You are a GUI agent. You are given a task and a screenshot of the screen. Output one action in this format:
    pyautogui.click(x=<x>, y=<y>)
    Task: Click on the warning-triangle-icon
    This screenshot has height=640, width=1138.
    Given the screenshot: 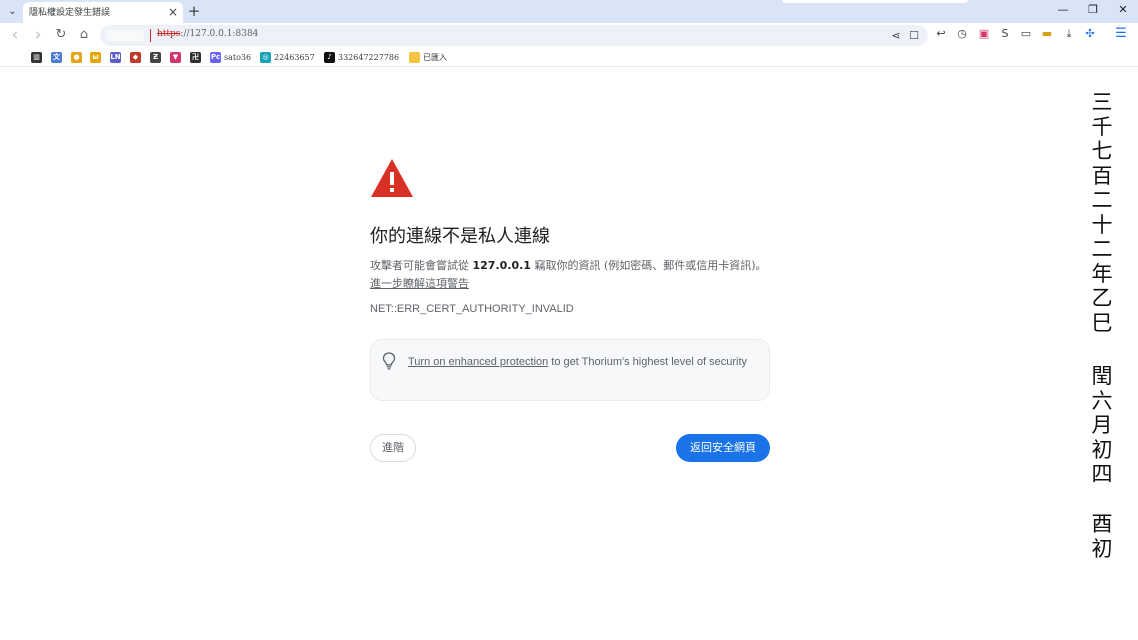 What is the action you would take?
    pyautogui.click(x=392, y=178)
    